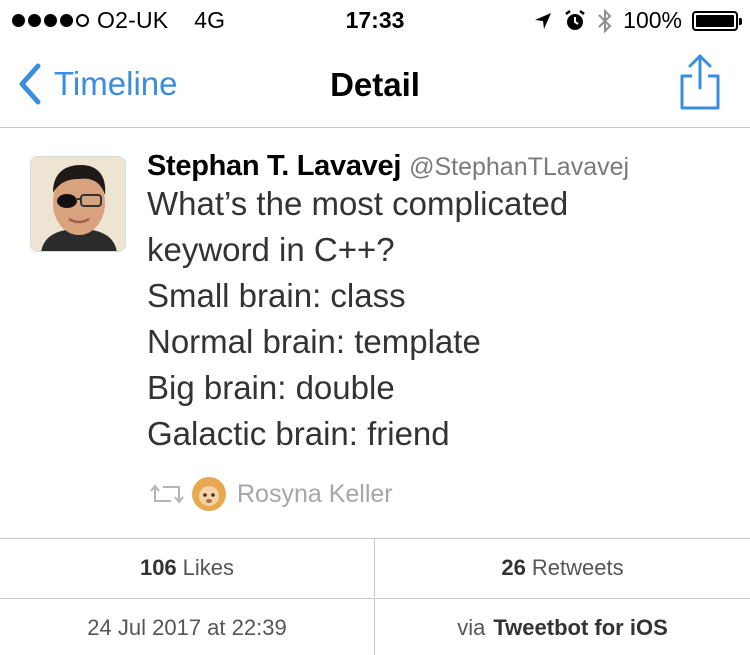 This screenshot has height=655, width=750. Describe the element at coordinates (580, 627) in the screenshot. I see `via-app-name: Tweetbot for iOS` at that location.